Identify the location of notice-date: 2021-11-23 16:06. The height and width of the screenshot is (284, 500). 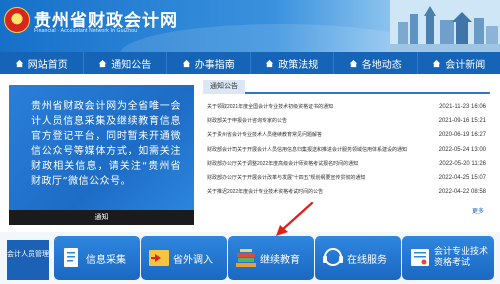
(462, 107).